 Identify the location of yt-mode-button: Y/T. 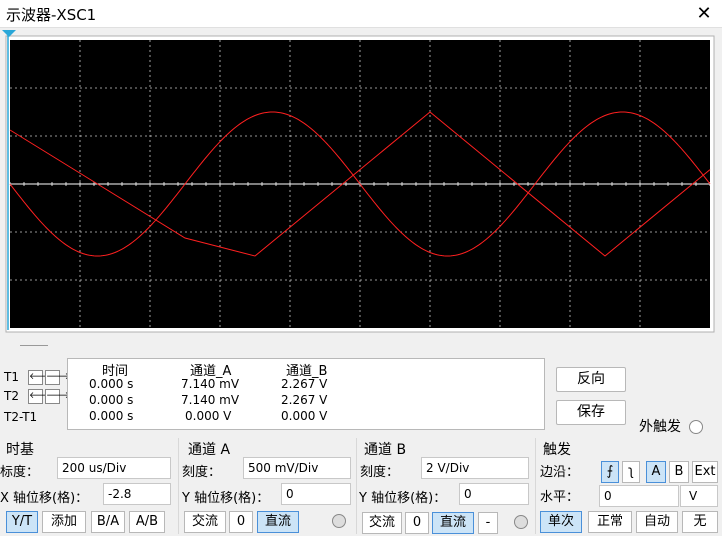
(22, 522).